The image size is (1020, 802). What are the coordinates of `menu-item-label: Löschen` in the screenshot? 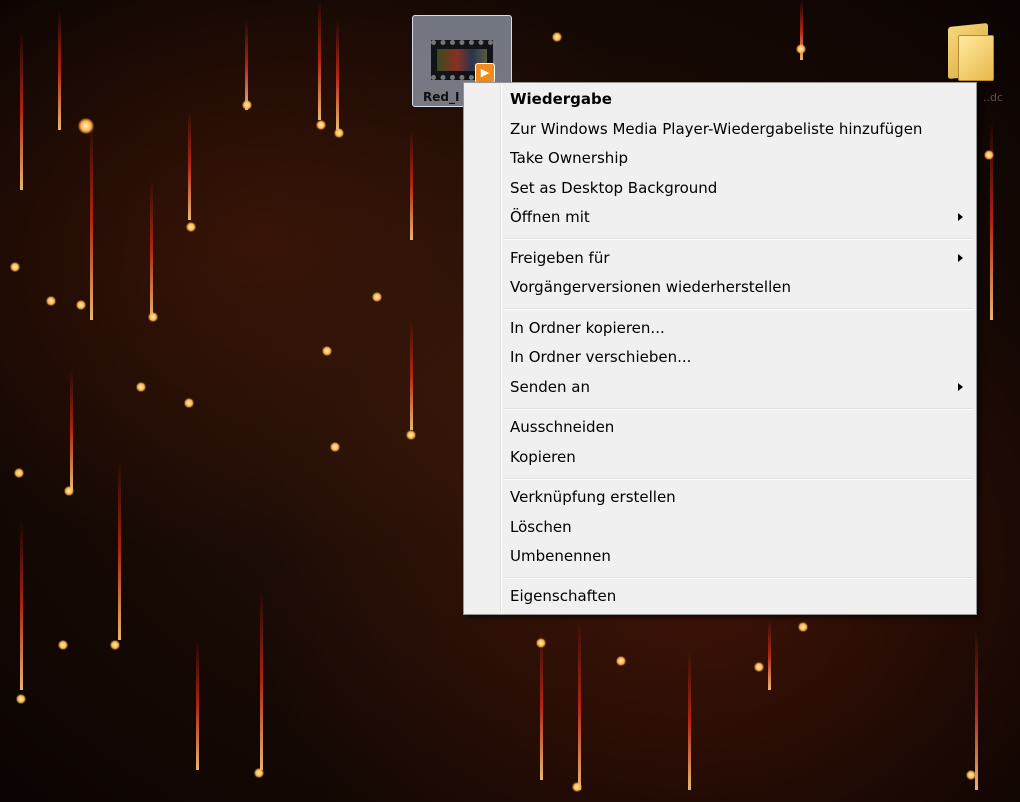 It's located at (541, 527).